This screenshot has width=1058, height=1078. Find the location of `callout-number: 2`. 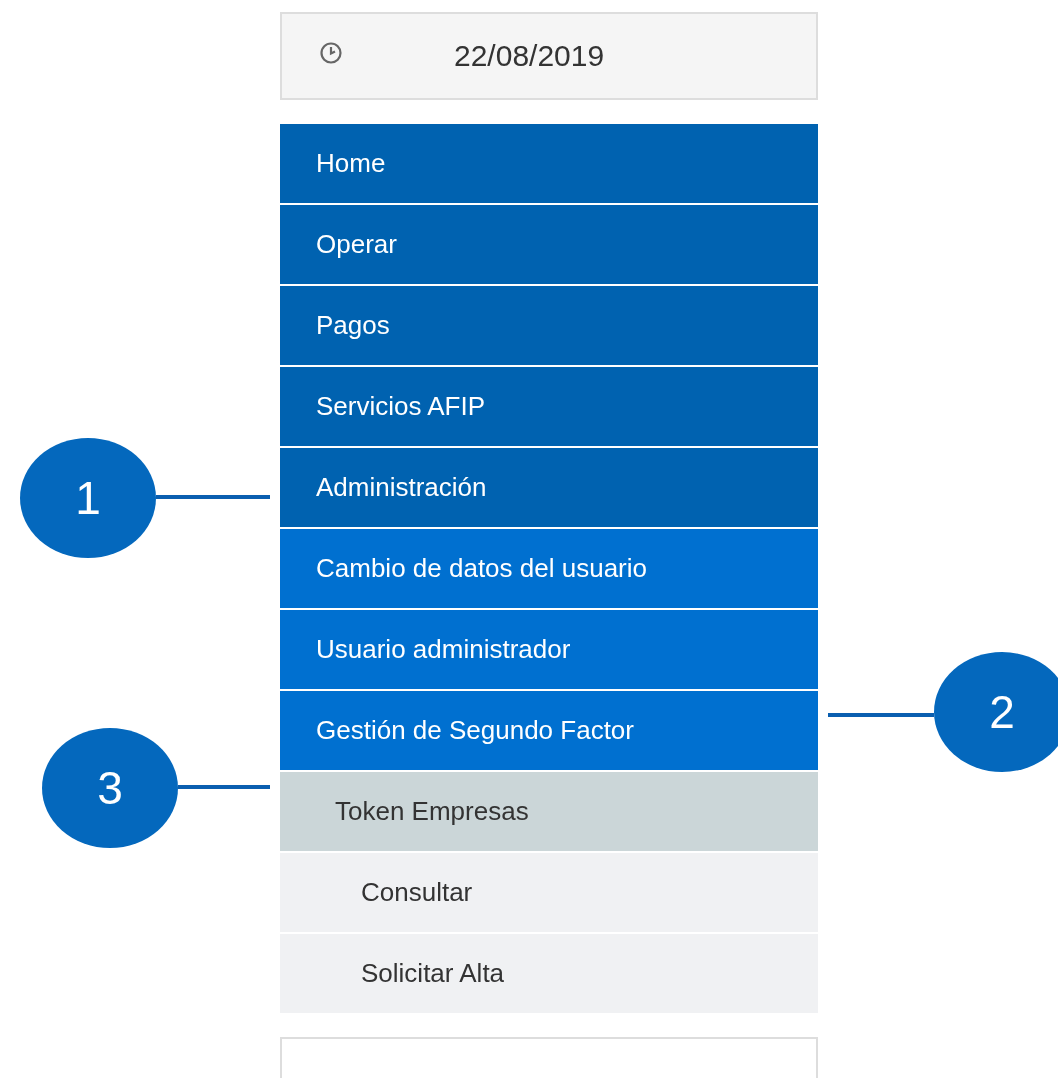

callout-number: 2 is located at coordinates (996, 712).